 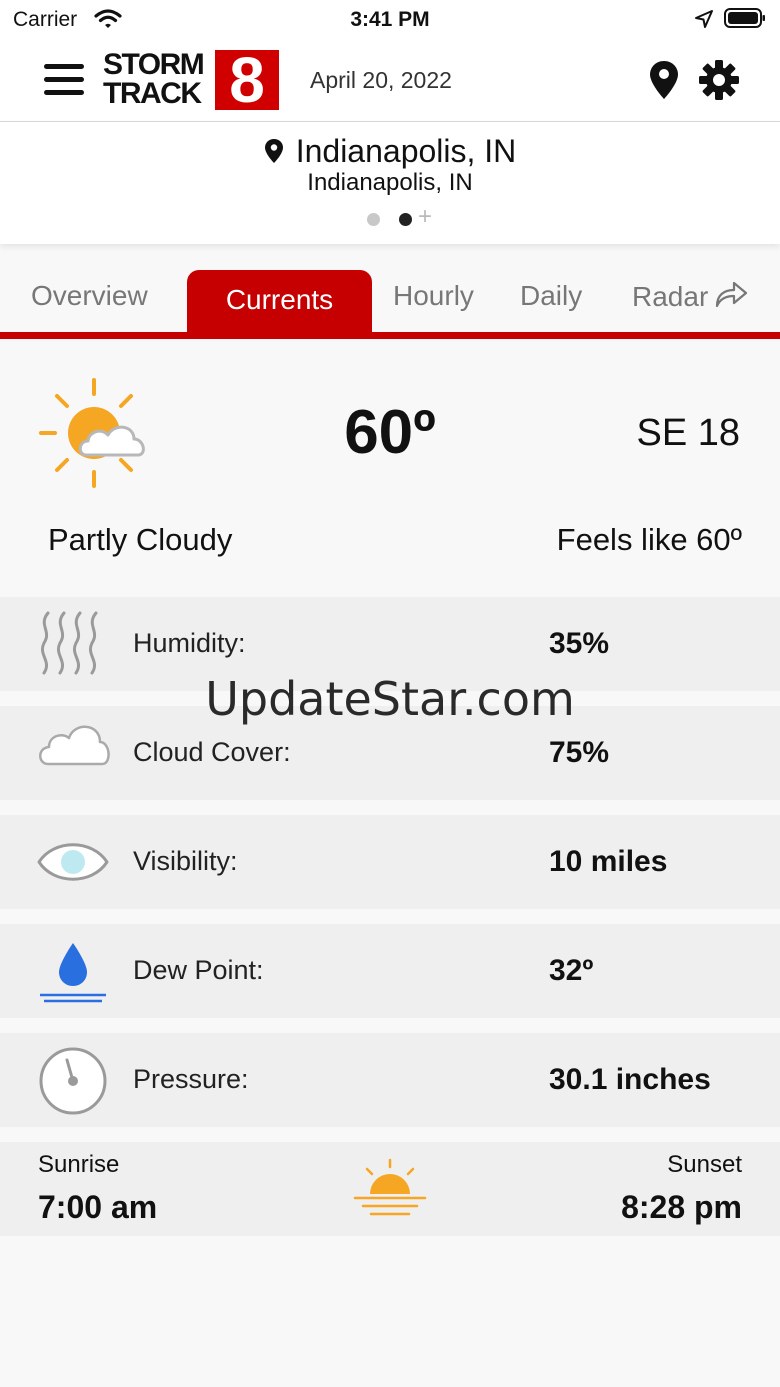 I want to click on eye-icon, so click(x=73, y=862).